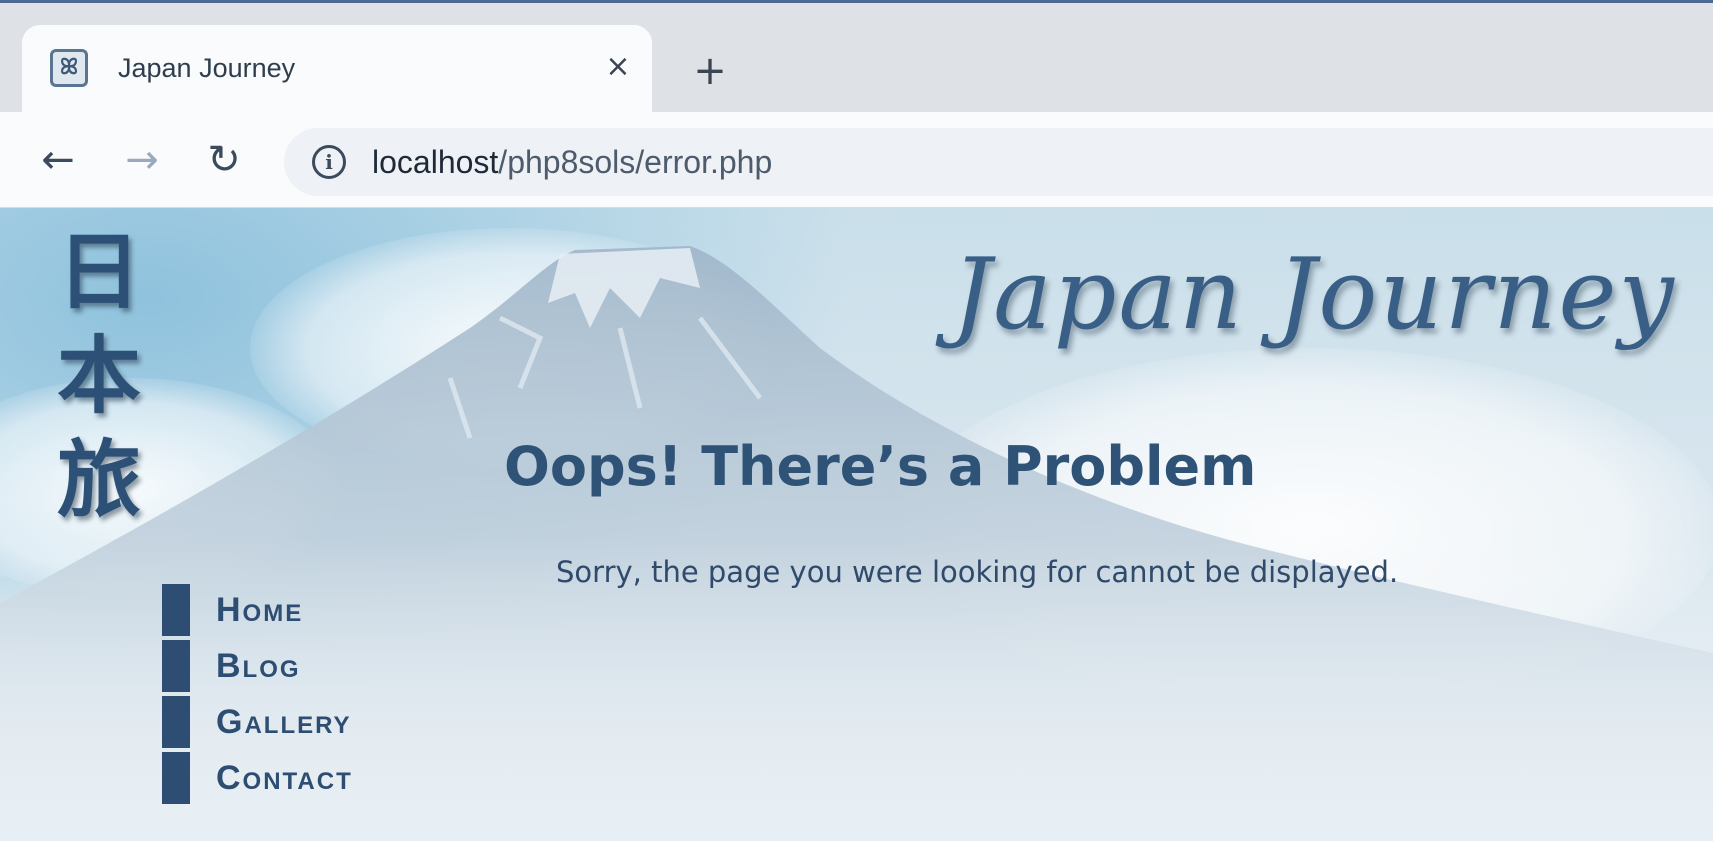  I want to click on reload-icon: ↻, so click(224, 160).